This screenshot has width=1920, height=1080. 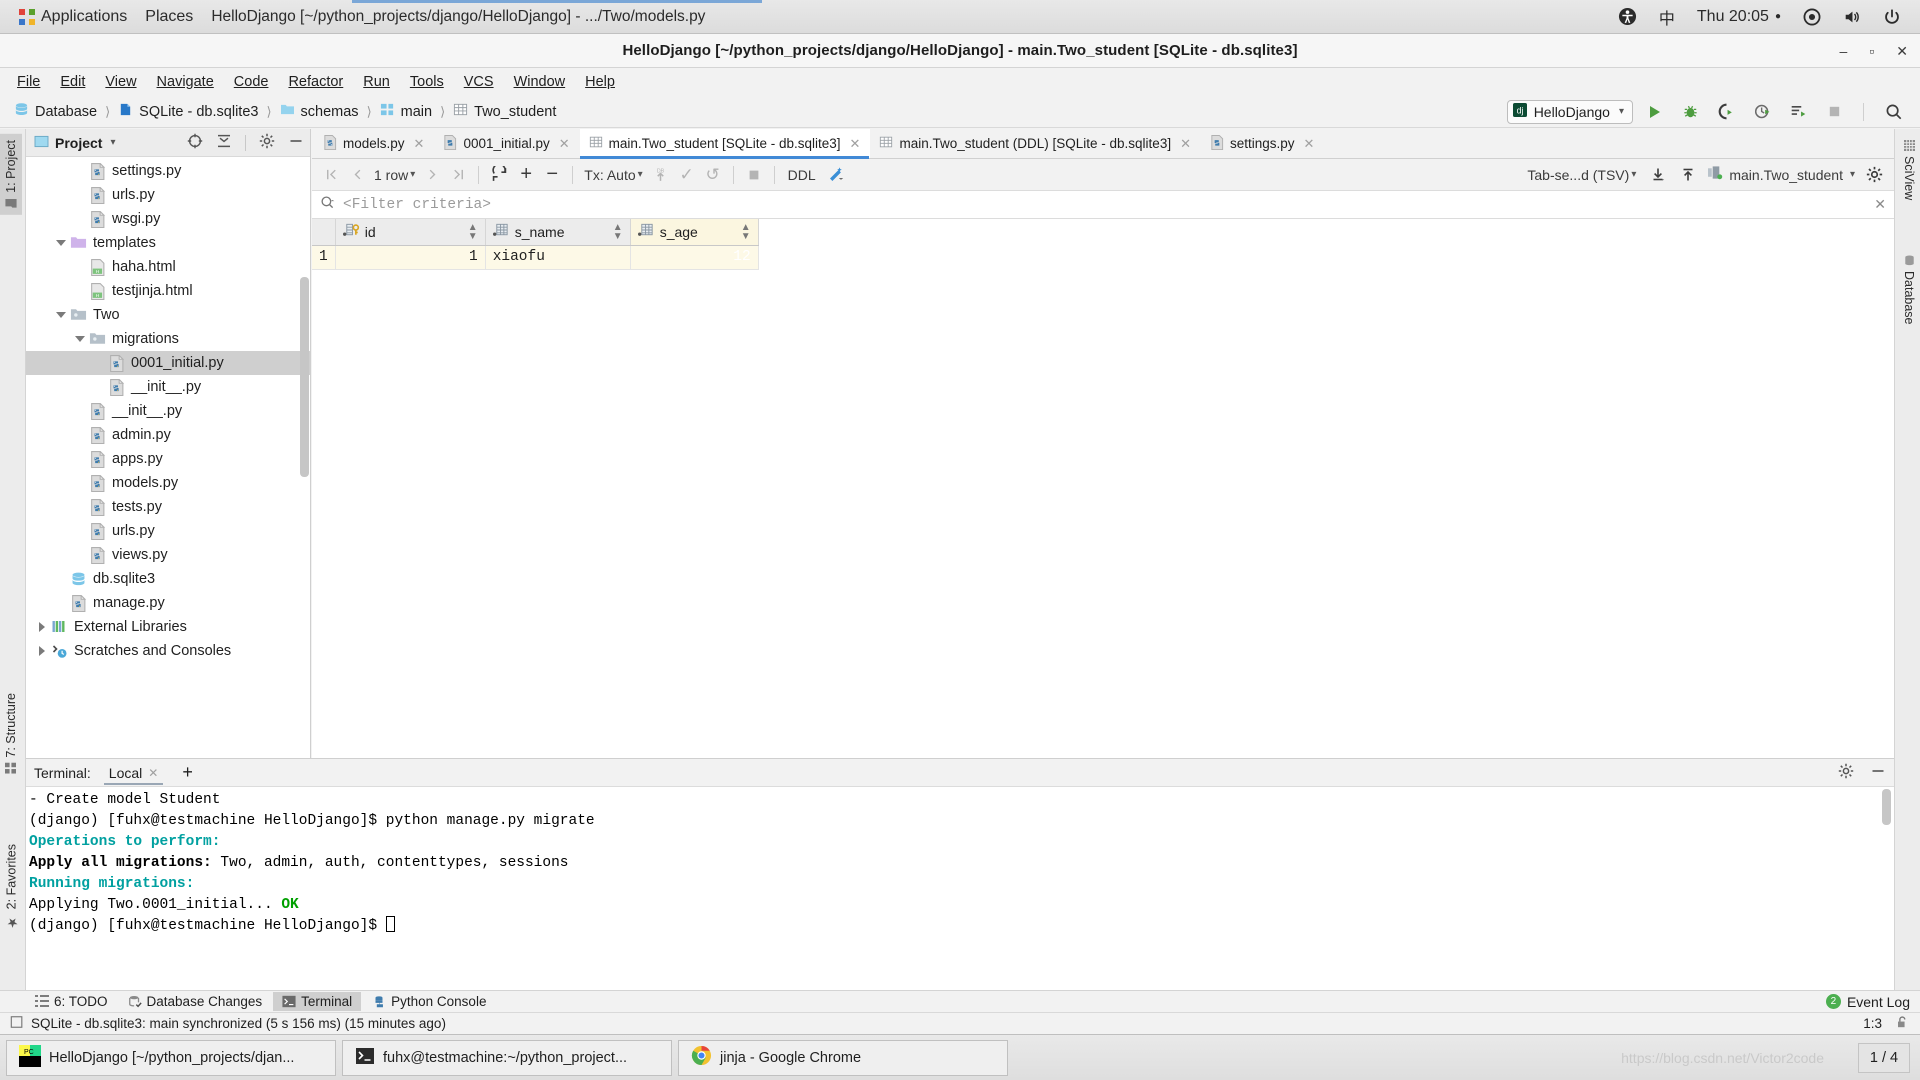 What do you see at coordinates (73, 17) in the screenshot?
I see `applications-menu: Applications` at bounding box center [73, 17].